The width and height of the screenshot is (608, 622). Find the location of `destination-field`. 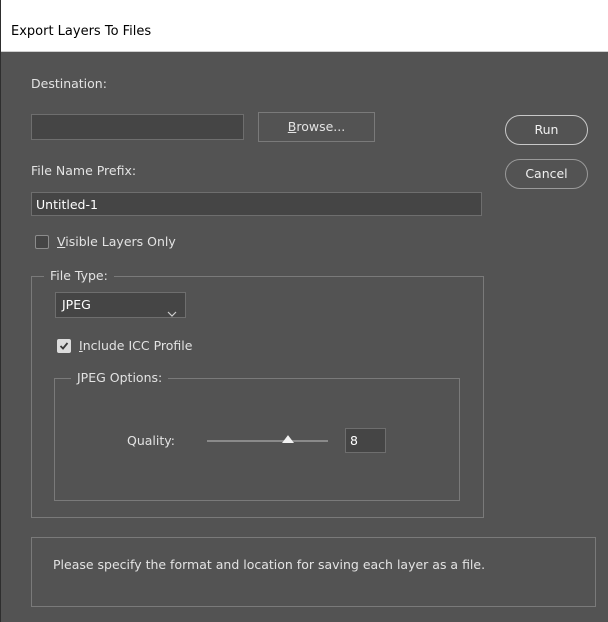

destination-field is located at coordinates (137, 127).